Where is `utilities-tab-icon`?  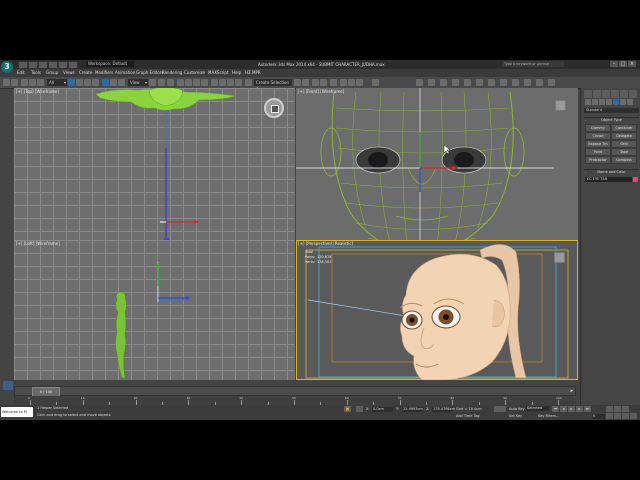 utilities-tab-icon is located at coordinates (633, 94).